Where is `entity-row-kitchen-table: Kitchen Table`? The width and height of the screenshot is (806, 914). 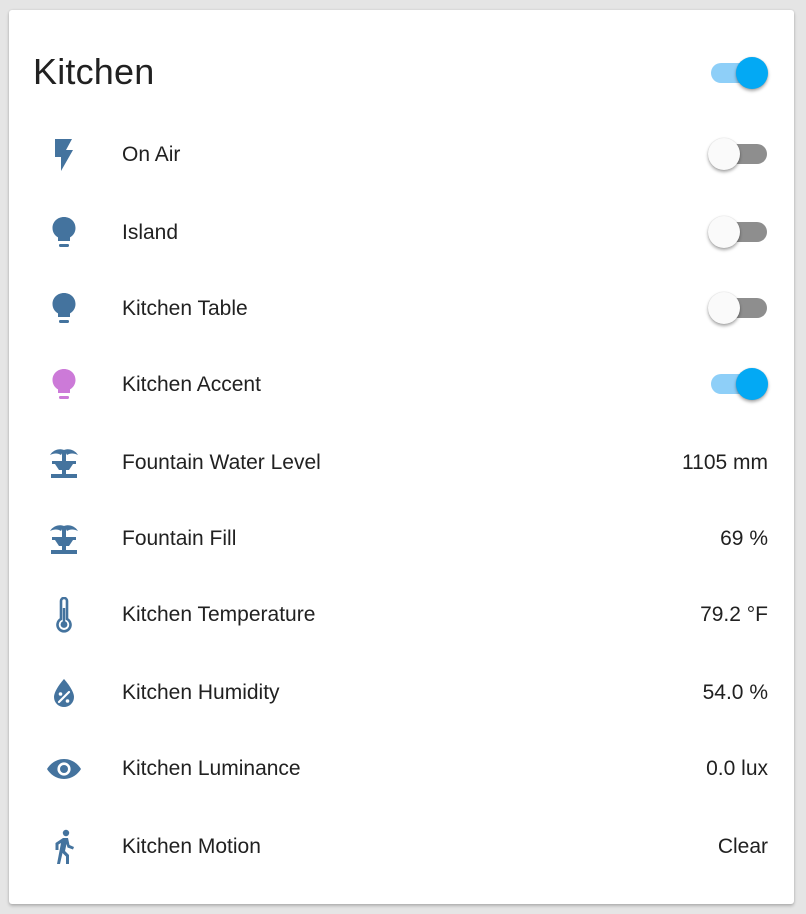 entity-row-kitchen-table: Kitchen Table is located at coordinates (401, 308).